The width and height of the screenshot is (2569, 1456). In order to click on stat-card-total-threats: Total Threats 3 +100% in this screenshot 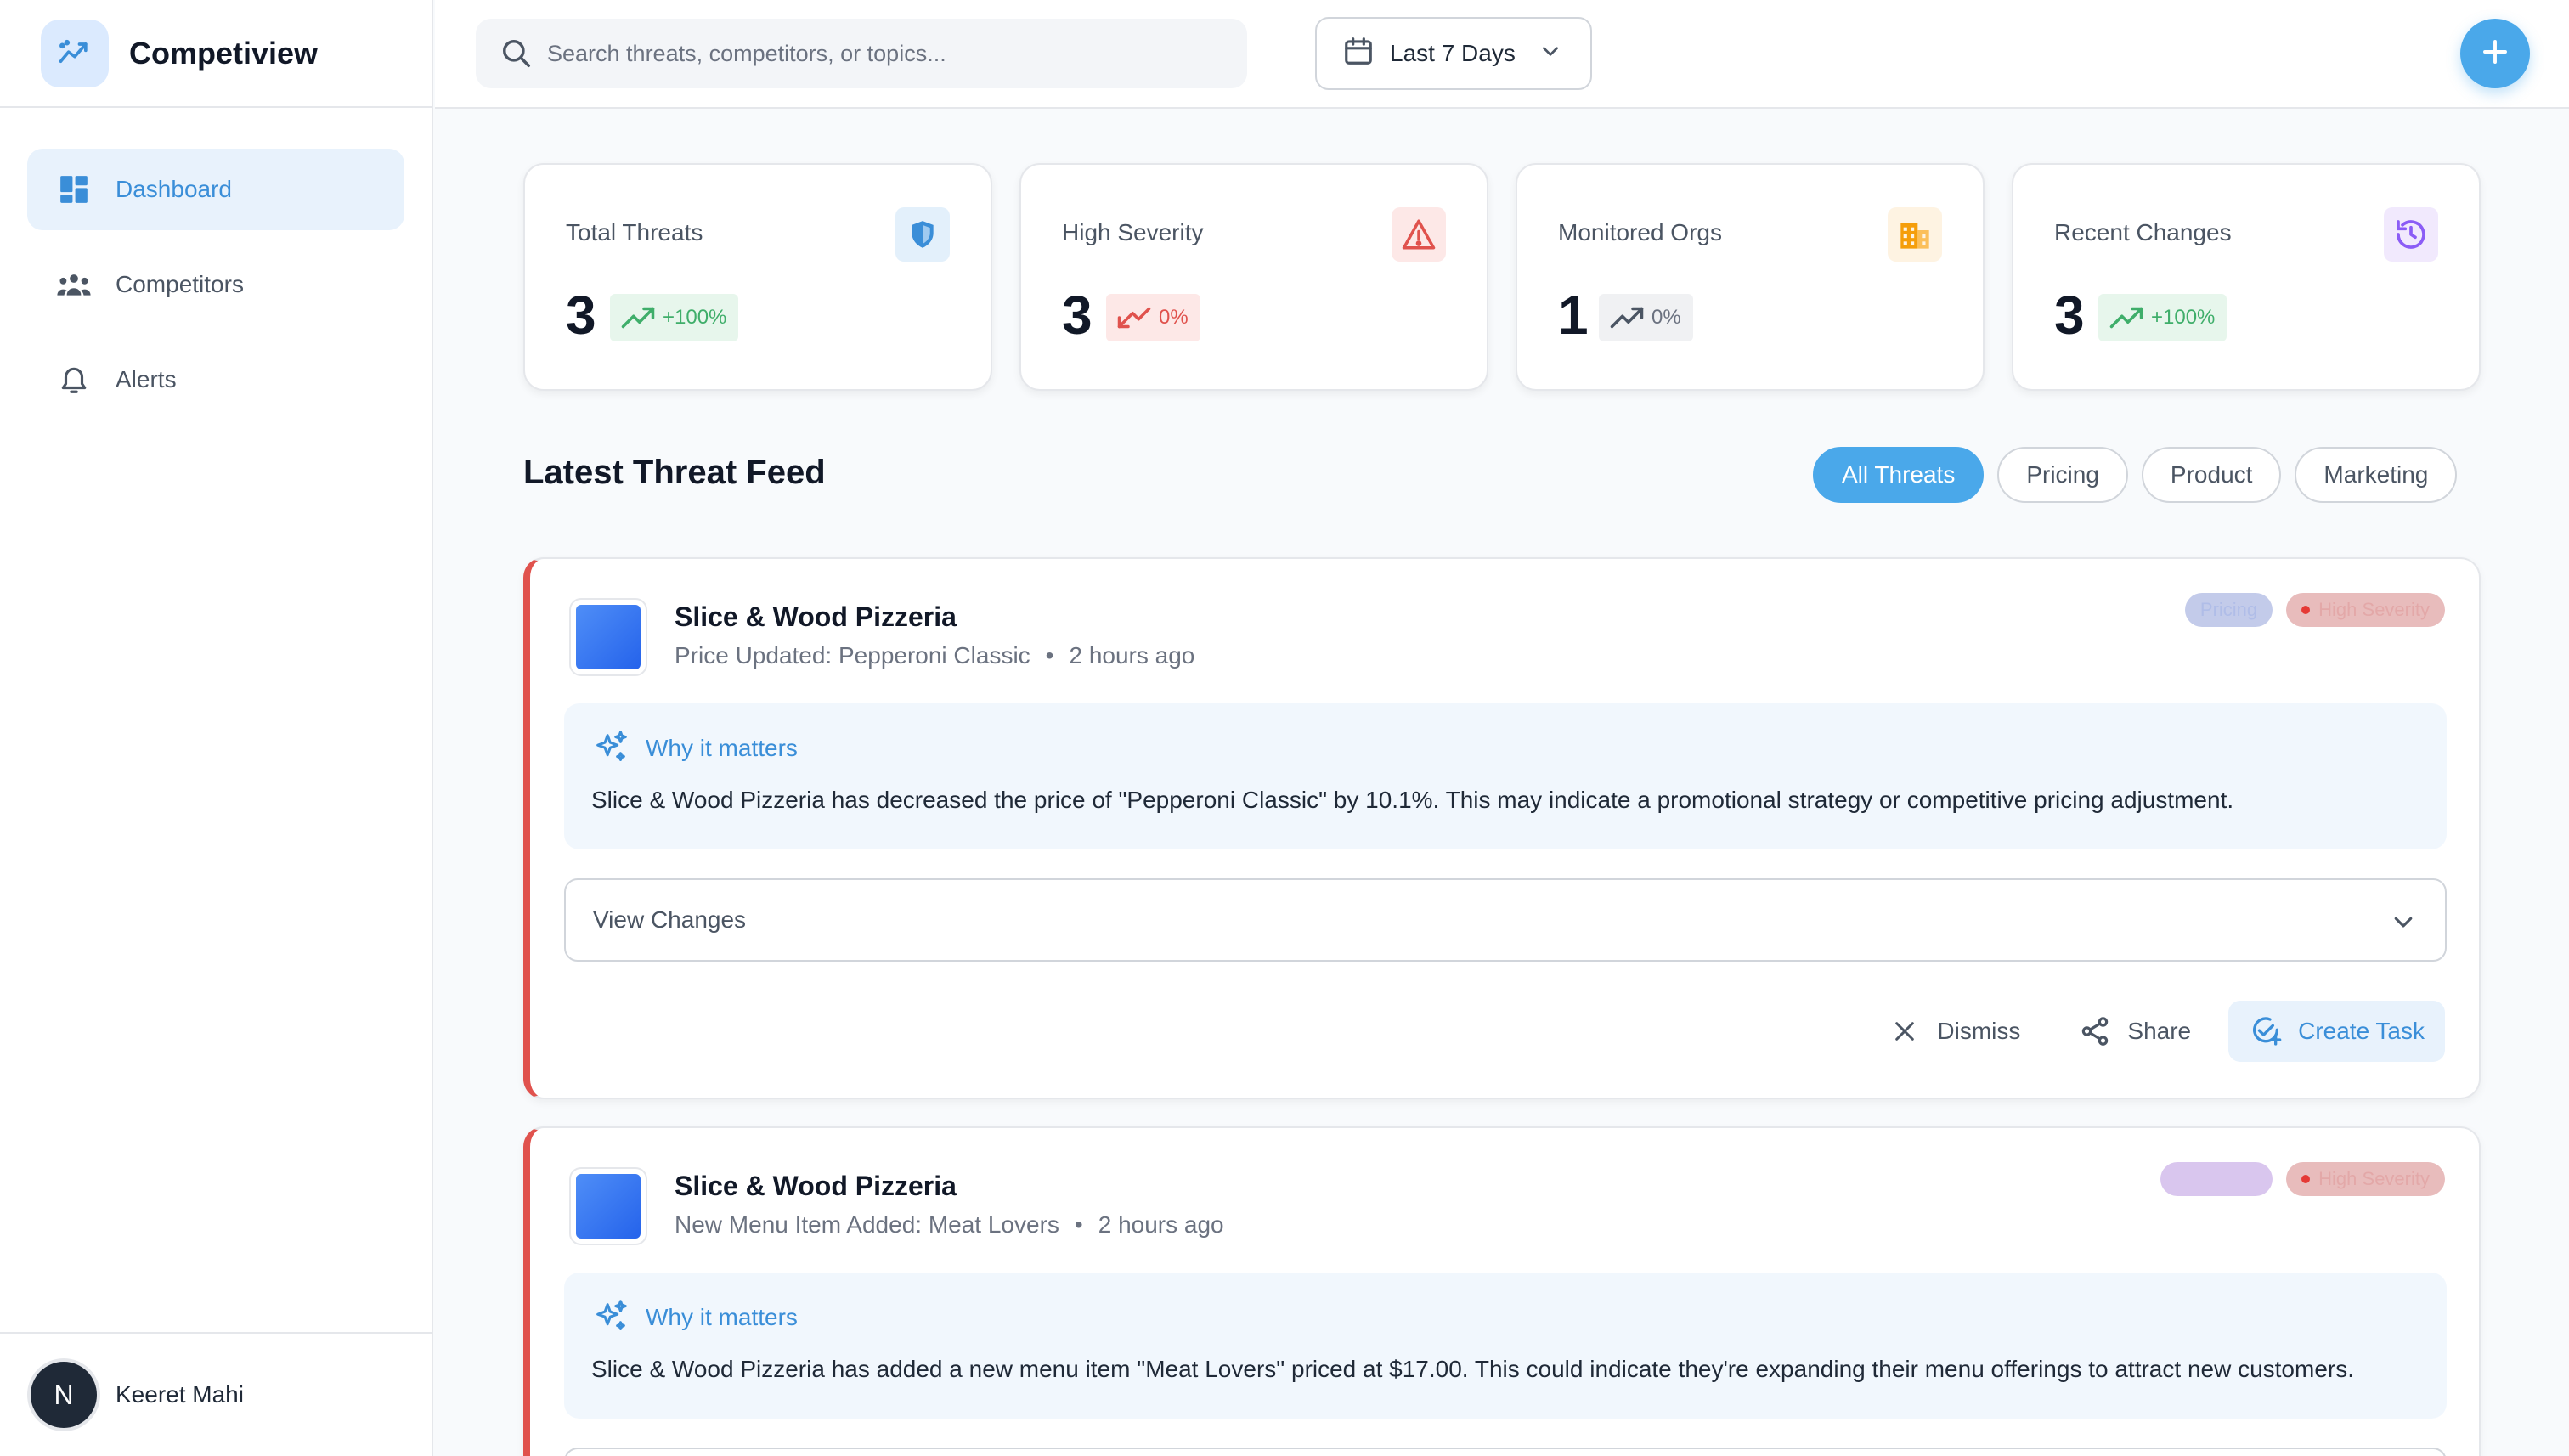, I will do `click(757, 277)`.